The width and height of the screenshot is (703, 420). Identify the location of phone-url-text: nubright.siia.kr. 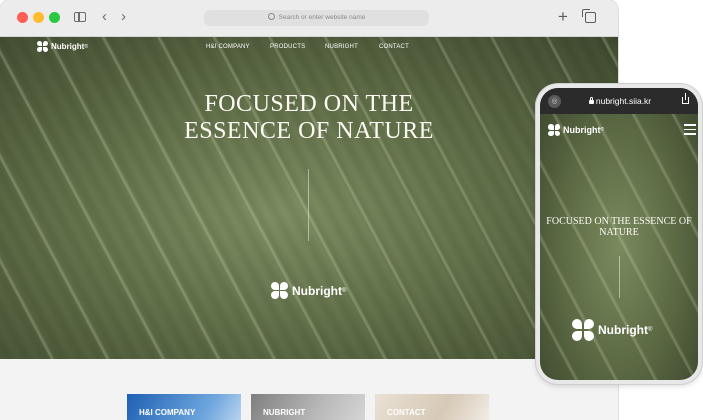
(623, 101).